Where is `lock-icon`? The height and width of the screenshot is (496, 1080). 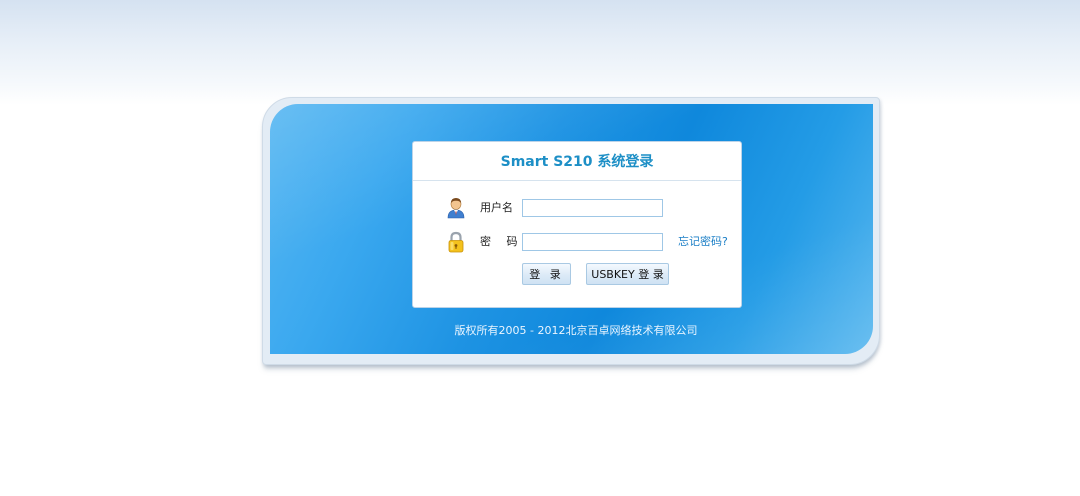
lock-icon is located at coordinates (456, 242).